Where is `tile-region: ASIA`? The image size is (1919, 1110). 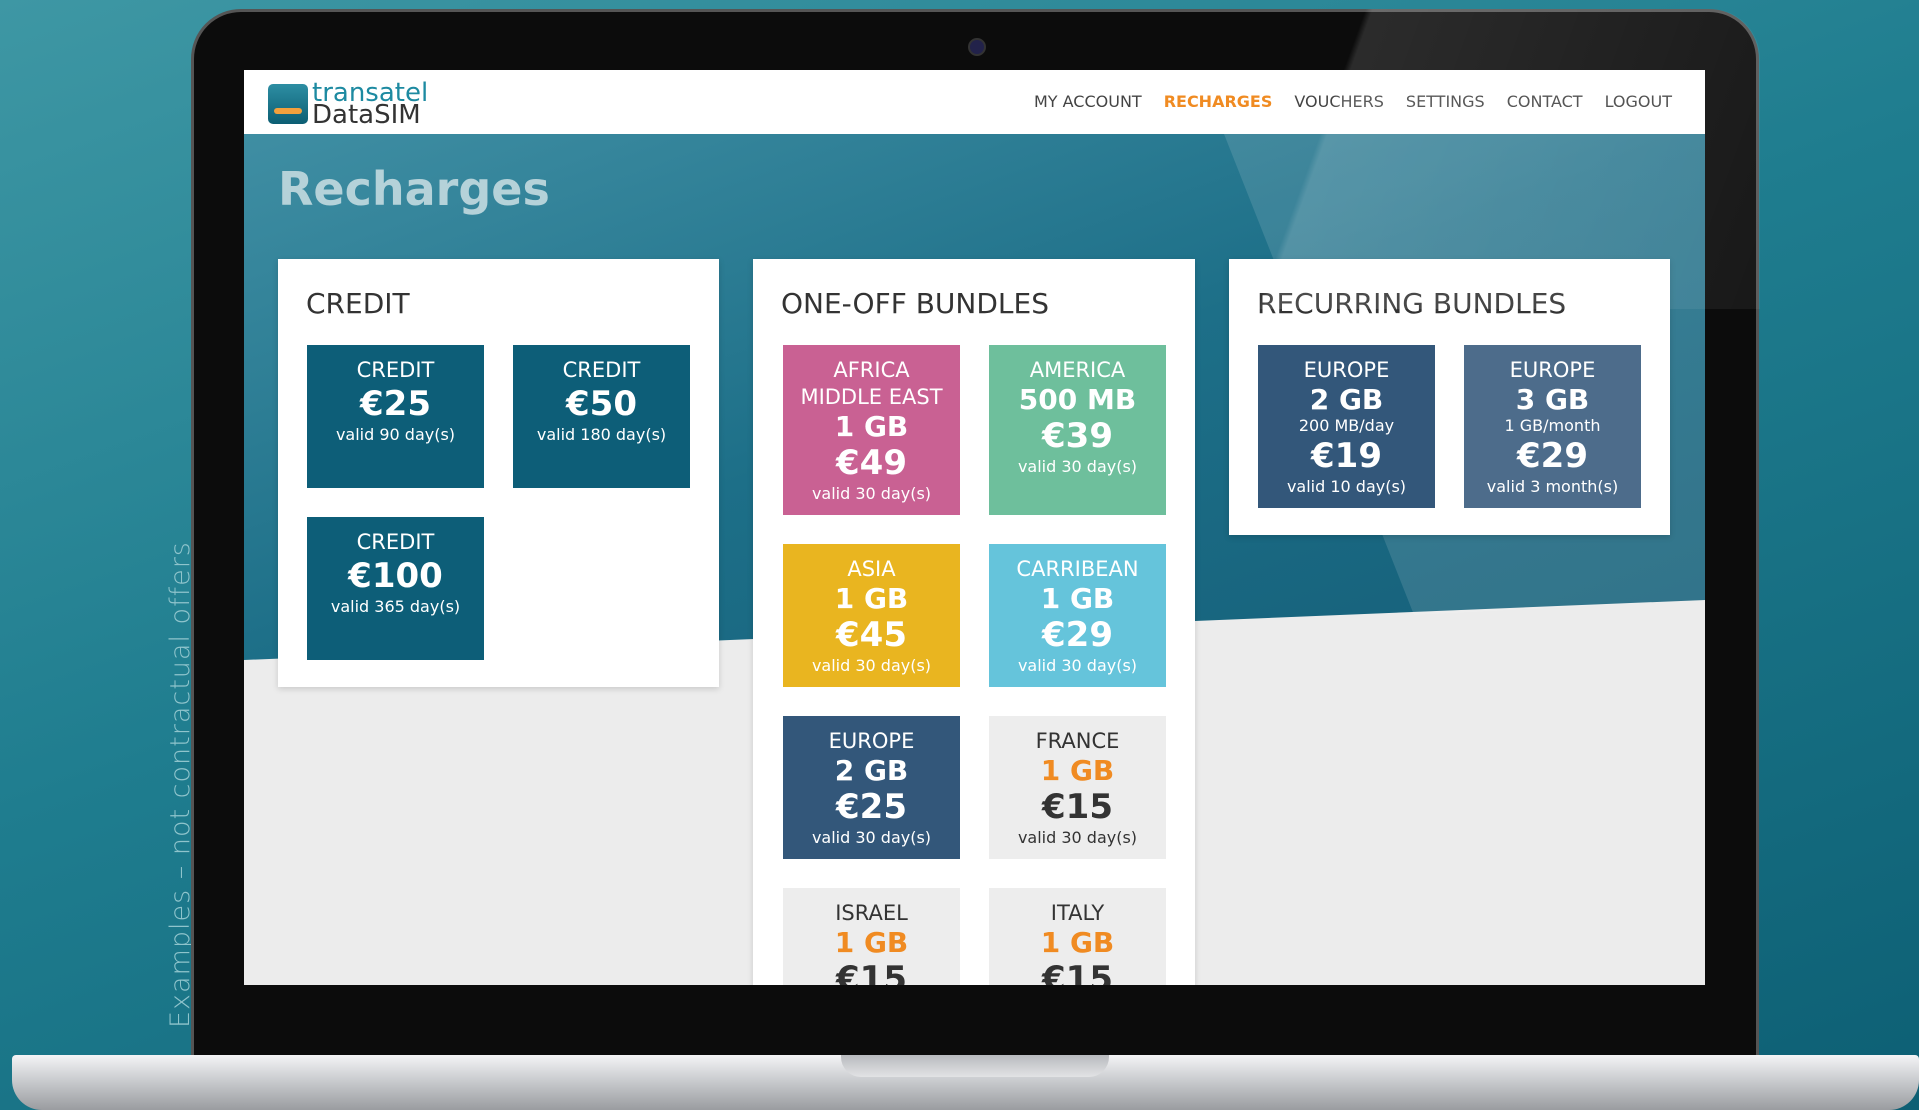
tile-region: ASIA is located at coordinates (871, 569).